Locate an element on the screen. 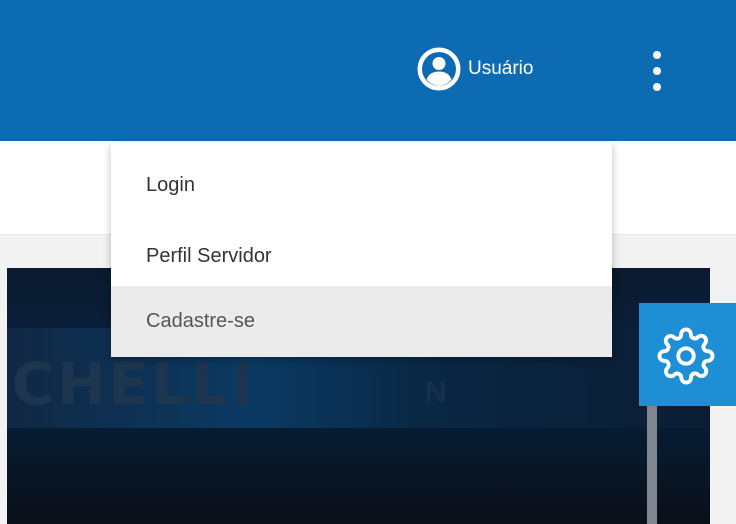 This screenshot has width=736, height=524. gear-icon is located at coordinates (686, 356).